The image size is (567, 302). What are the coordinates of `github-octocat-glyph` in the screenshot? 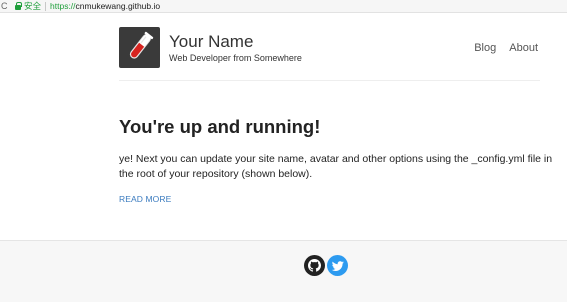 It's located at (314, 265).